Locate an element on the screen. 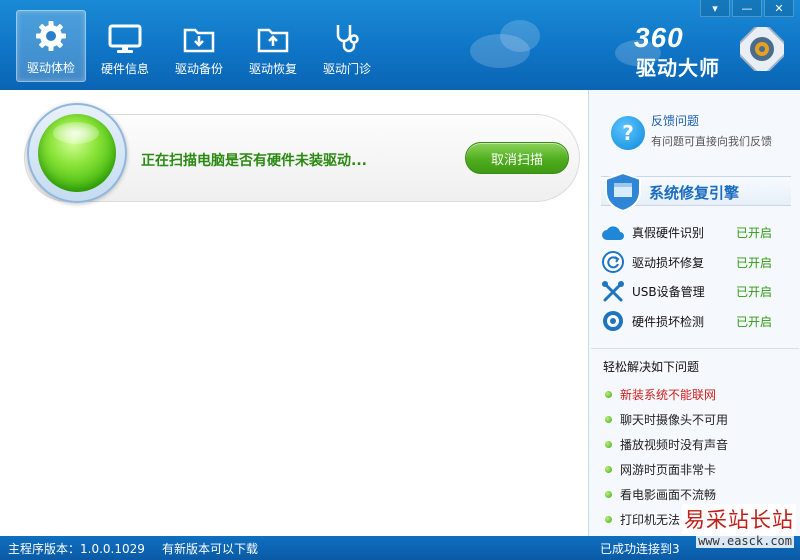  nav-label: 驱动体检 is located at coordinates (50, 68).